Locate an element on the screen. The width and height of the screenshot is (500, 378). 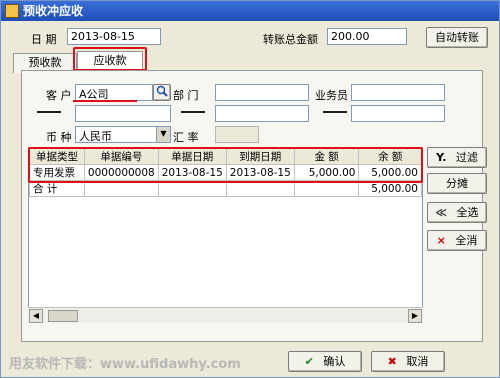
transfer-total-label: 转账总金额 is located at coordinates (290, 39).